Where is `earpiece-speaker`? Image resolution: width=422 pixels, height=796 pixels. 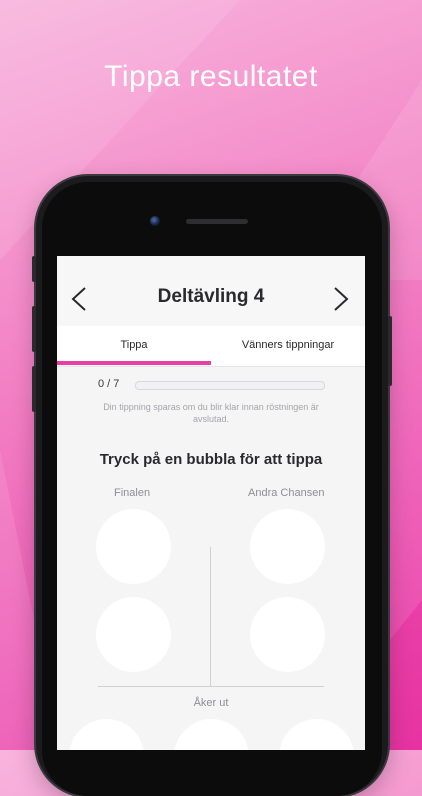
earpiece-speaker is located at coordinates (217, 221).